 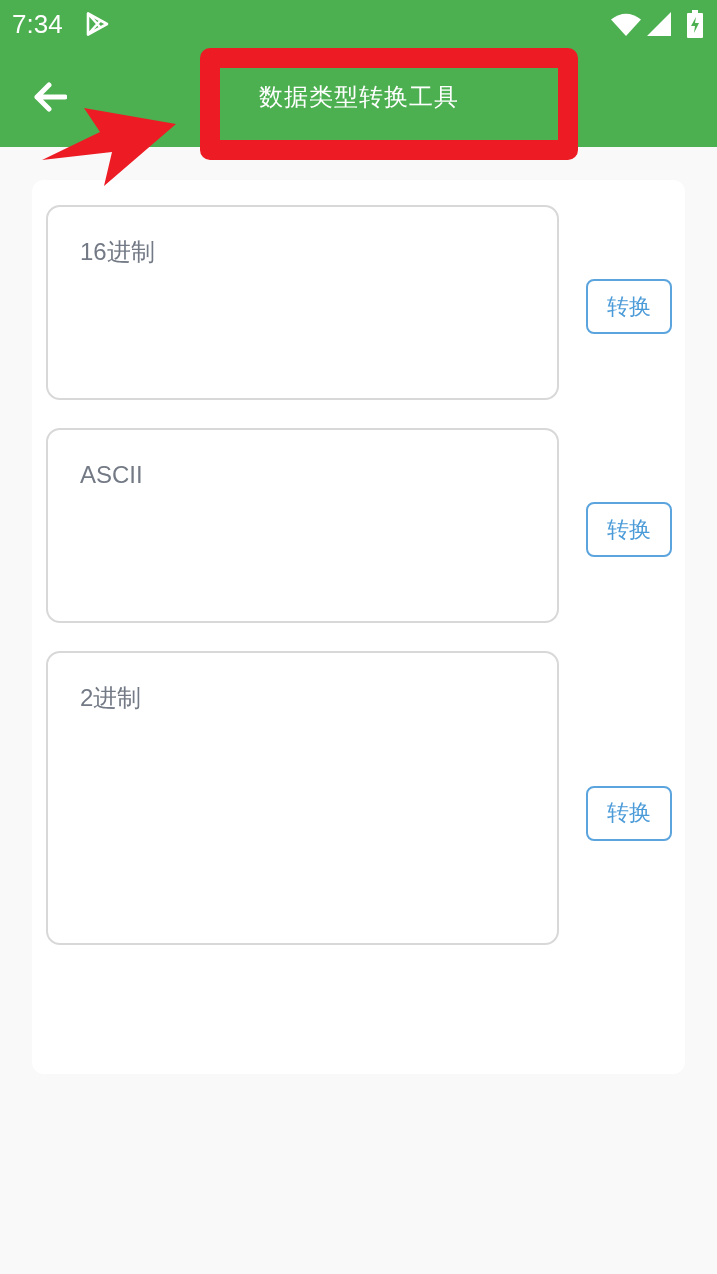 I want to click on input-field: 16进制, so click(x=302, y=302).